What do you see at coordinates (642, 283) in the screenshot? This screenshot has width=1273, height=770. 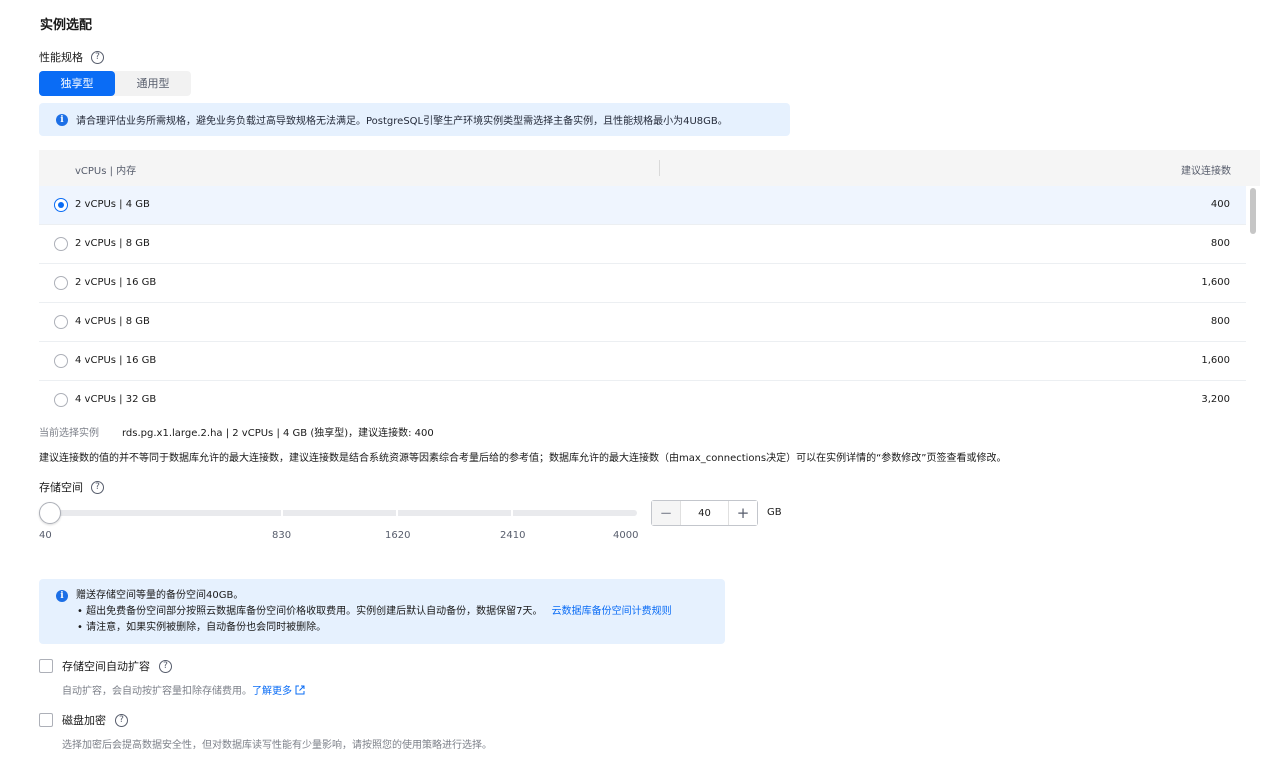 I see `table-row: 2 vCPUs | 16 GB 1,600` at bounding box center [642, 283].